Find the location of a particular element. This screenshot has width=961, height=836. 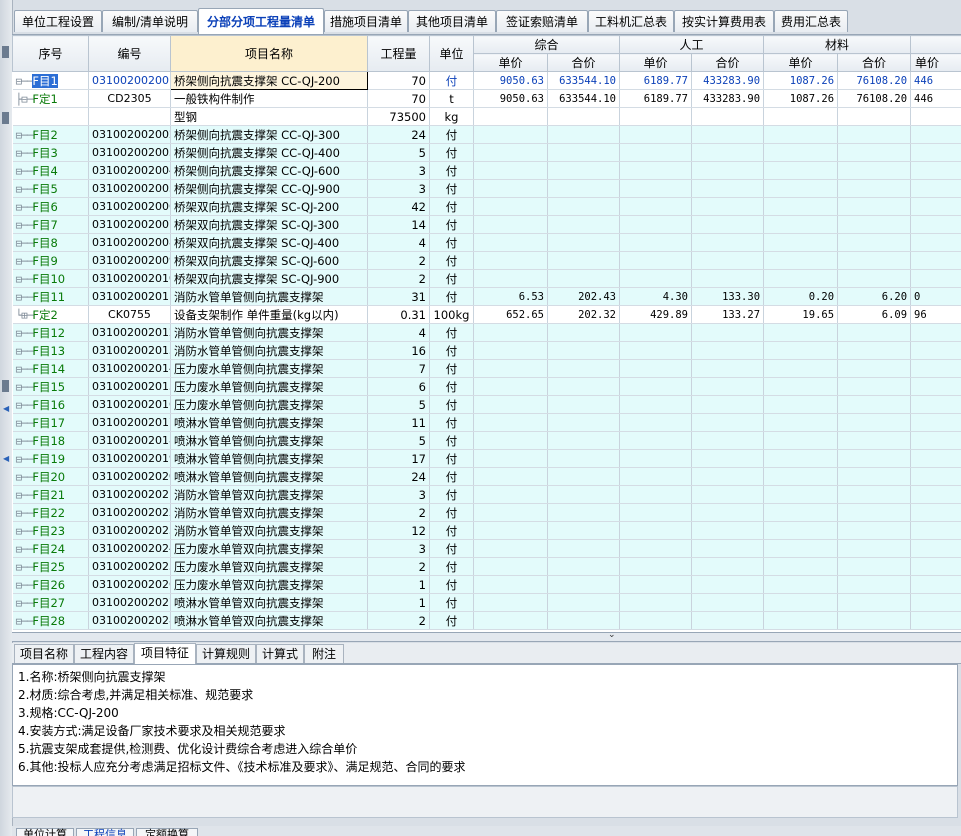

row-seq-cell: ├⊟─F定1 is located at coordinates (50, 98).